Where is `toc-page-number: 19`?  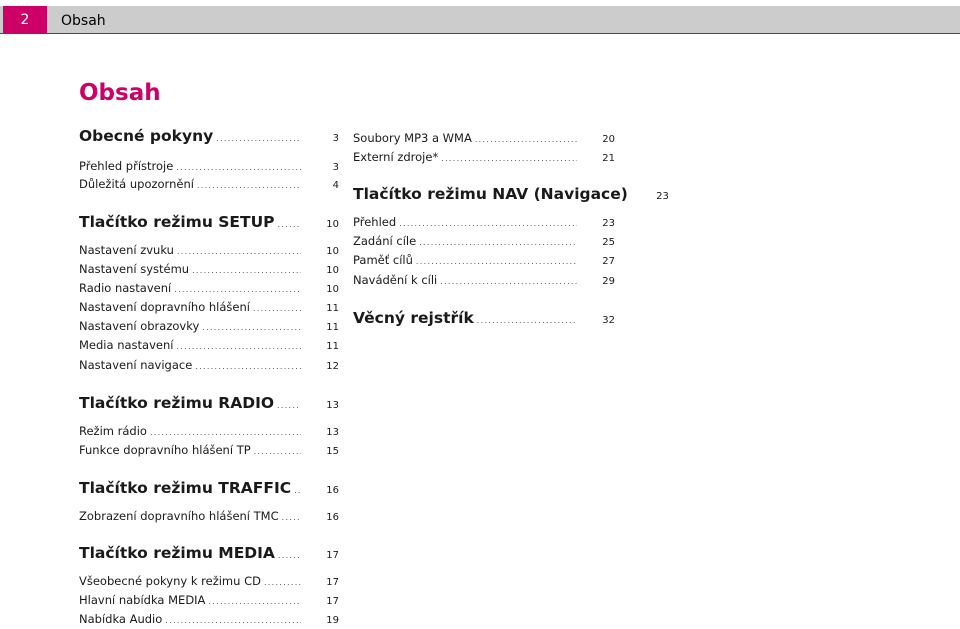 toc-page-number: 19 is located at coordinates (332, 620).